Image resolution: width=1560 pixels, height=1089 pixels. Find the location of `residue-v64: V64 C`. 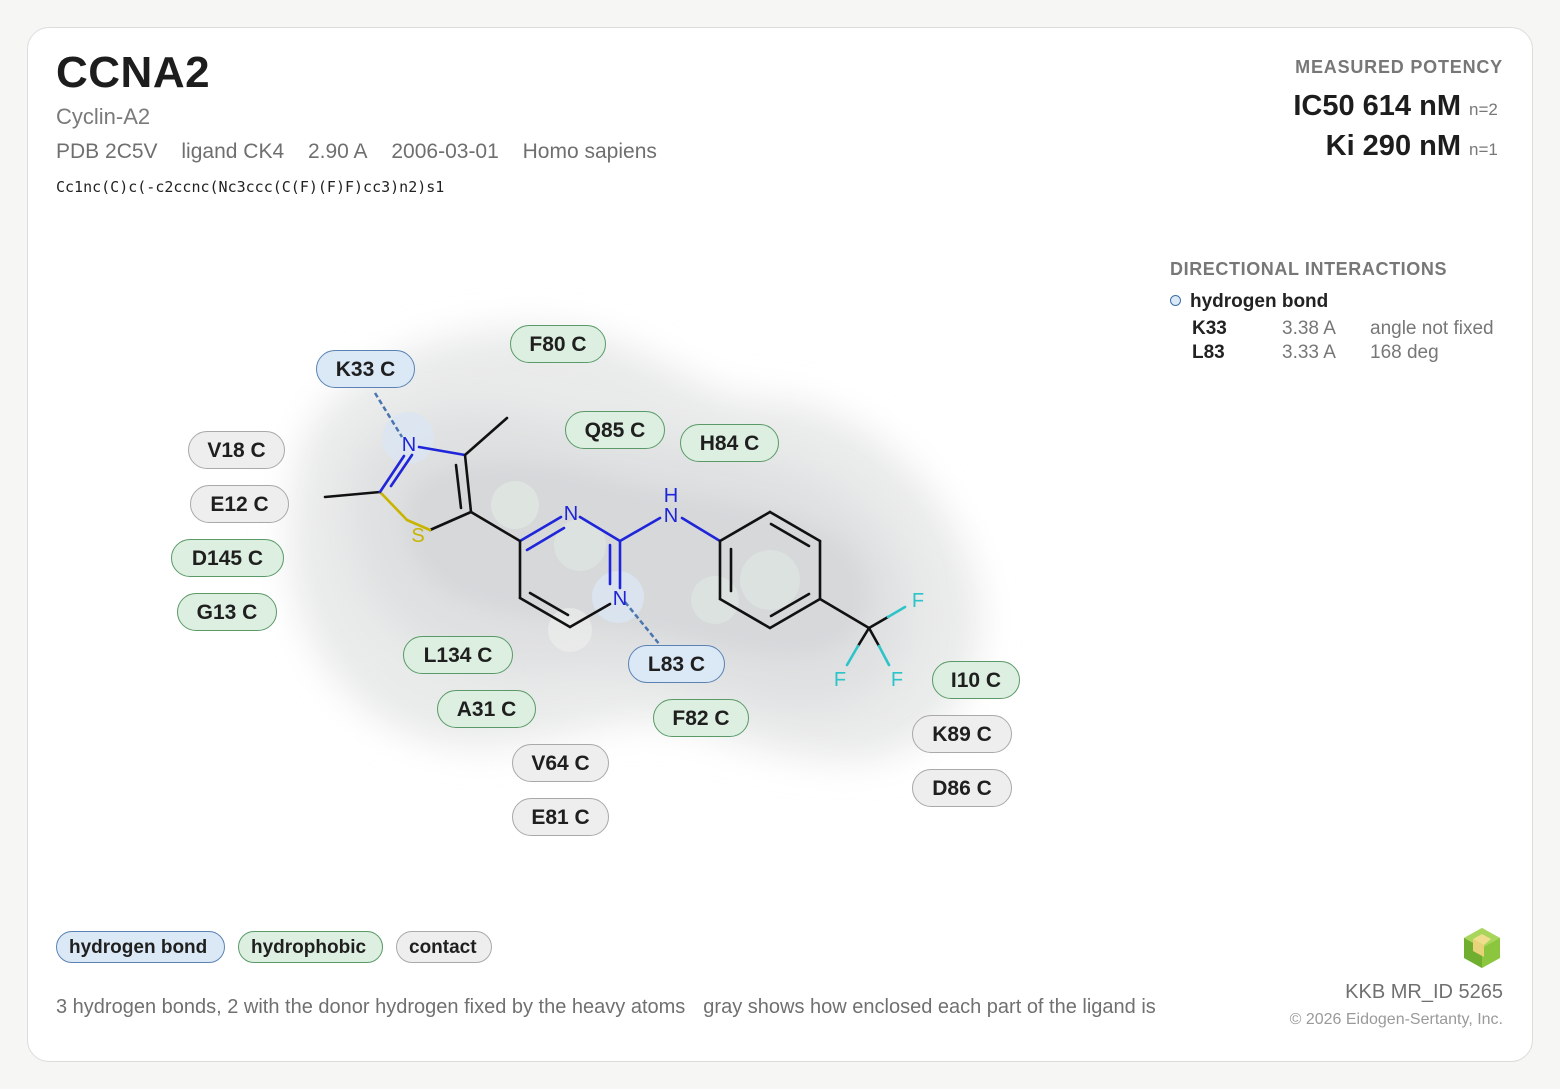

residue-v64: V64 C is located at coordinates (560, 763).